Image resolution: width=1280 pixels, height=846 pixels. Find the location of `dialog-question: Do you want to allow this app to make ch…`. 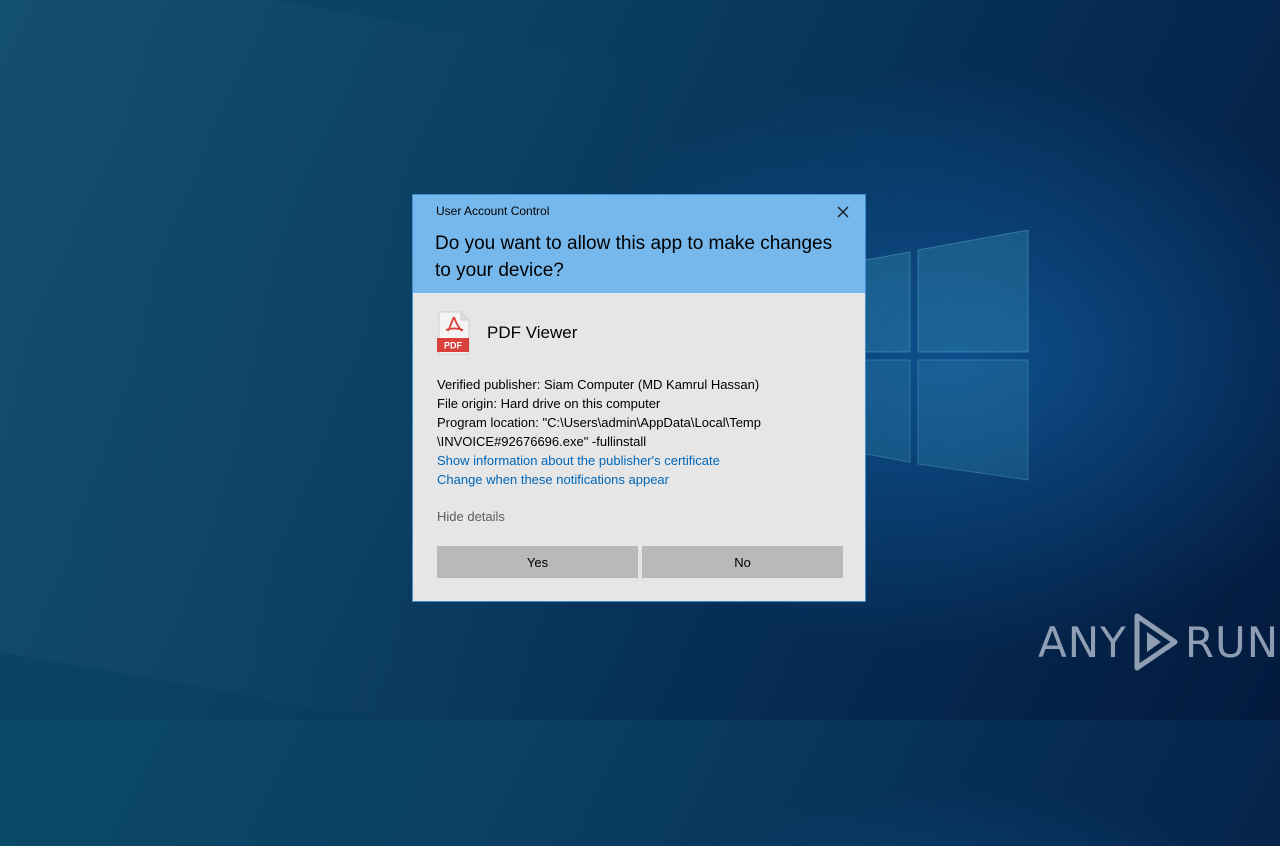

dialog-question: Do you want to allow this app to make ch… is located at coordinates (634, 257).